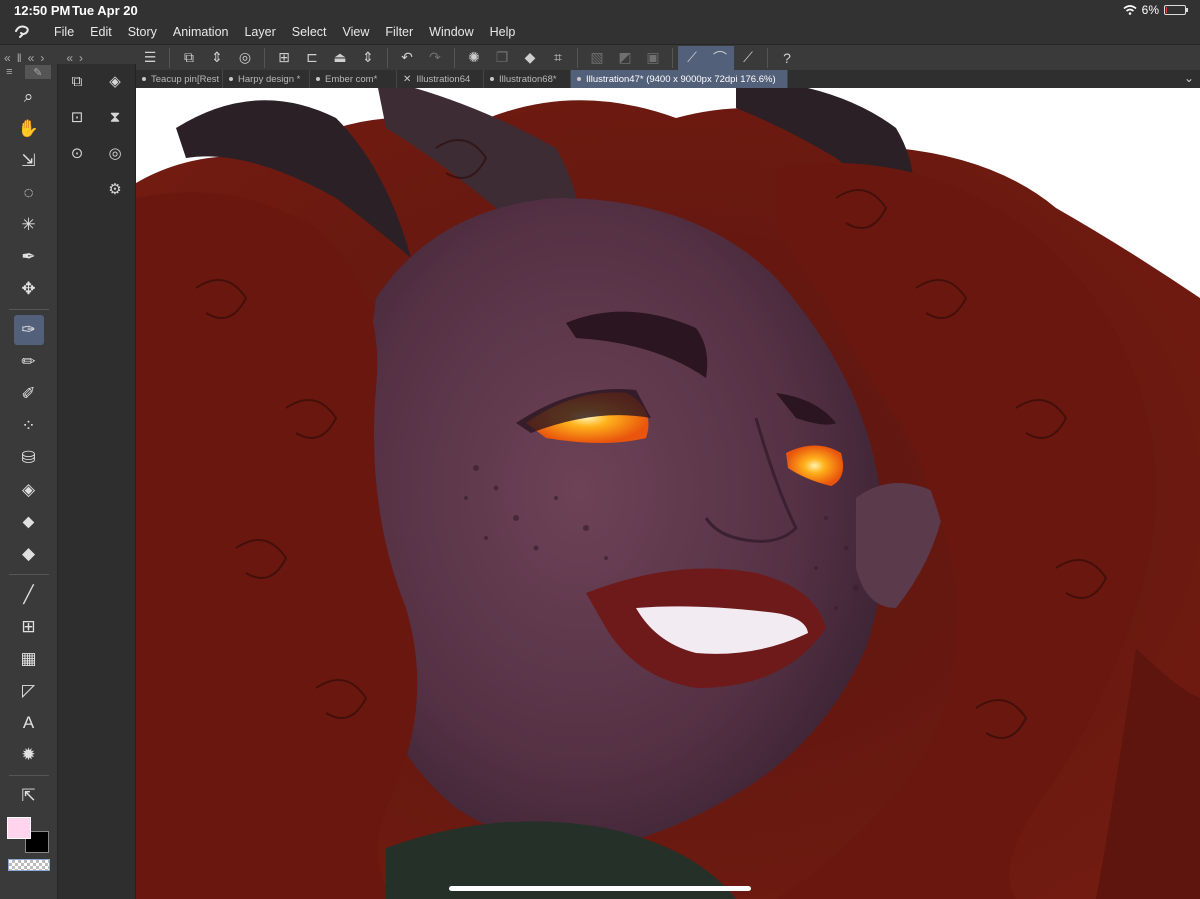 Image resolution: width=1200 pixels, height=899 pixels. What do you see at coordinates (105, 10) in the screenshot?
I see `status-date: Tue Apr 20` at bounding box center [105, 10].